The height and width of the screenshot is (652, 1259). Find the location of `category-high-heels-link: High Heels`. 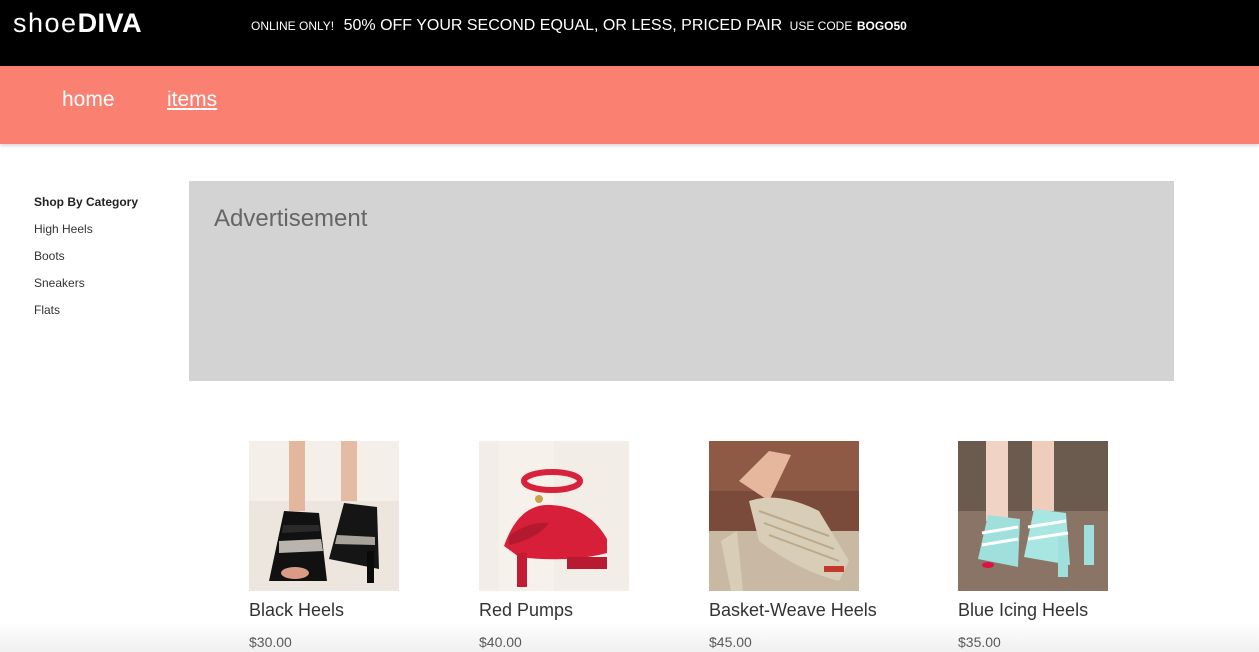

category-high-heels-link: High Heels is located at coordinates (99, 235).